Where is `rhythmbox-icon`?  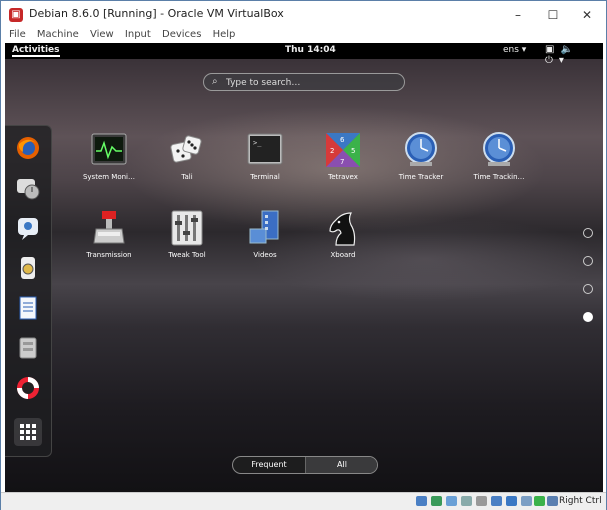 rhythmbox-icon is located at coordinates (28, 268).